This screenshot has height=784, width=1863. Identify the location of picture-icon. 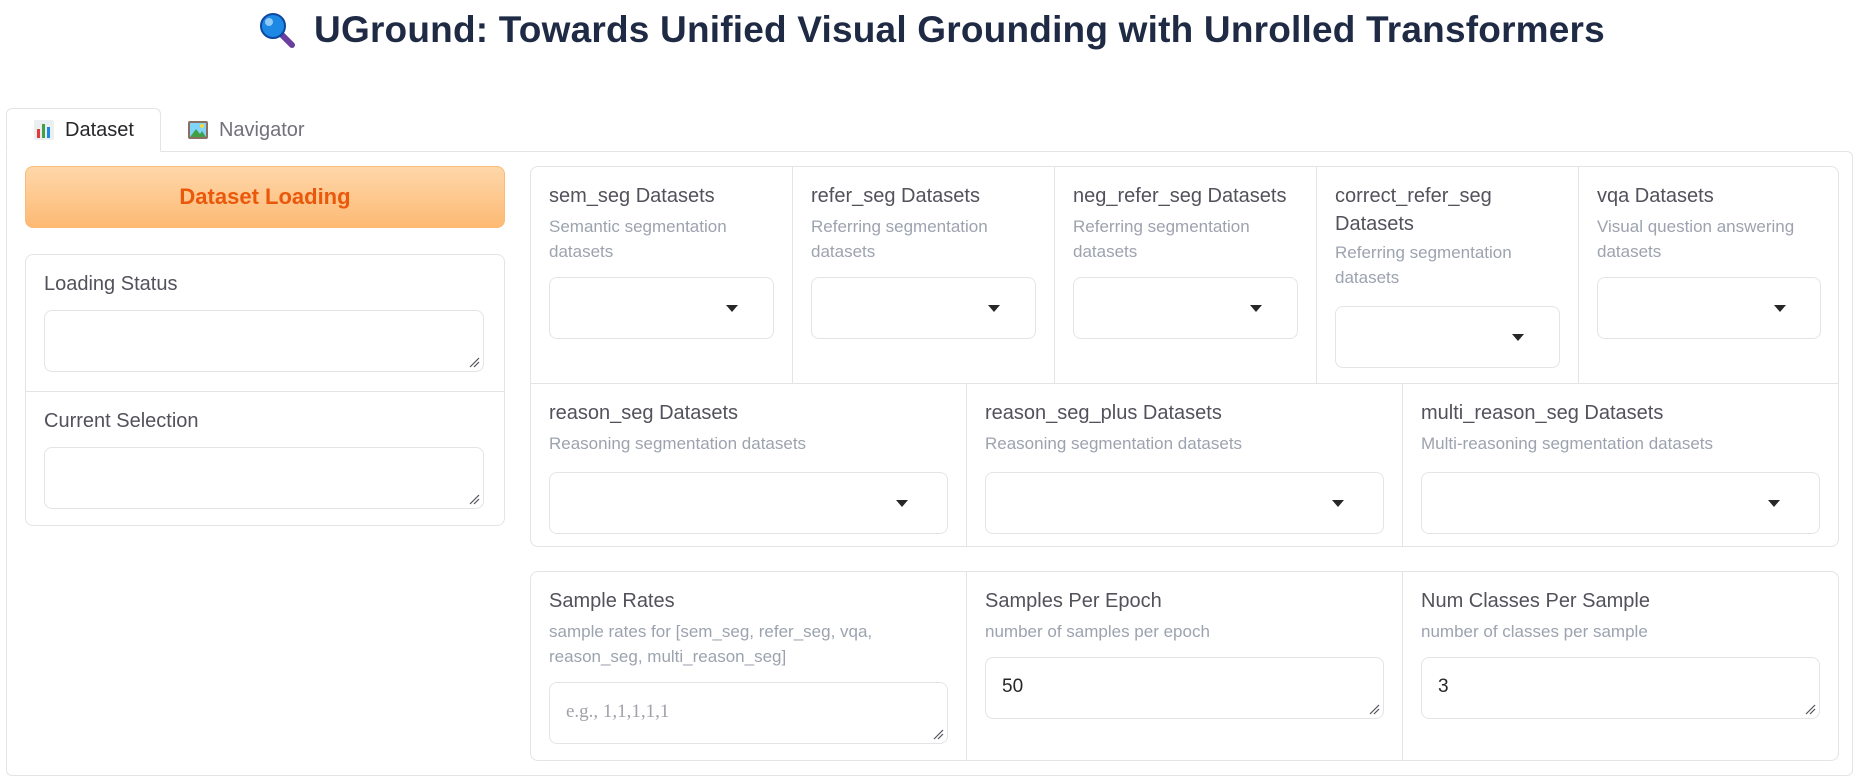
(198, 130).